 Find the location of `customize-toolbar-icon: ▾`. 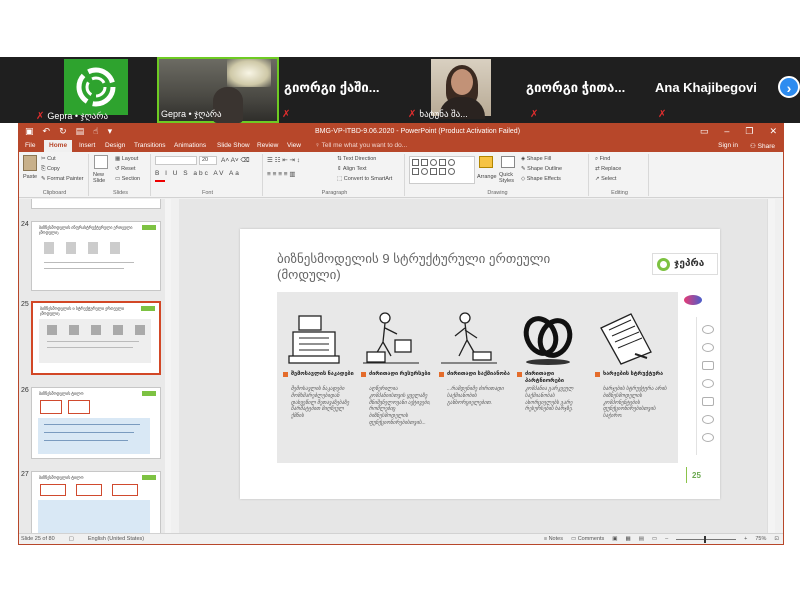

customize-toolbar-icon: ▾ is located at coordinates (110, 131).